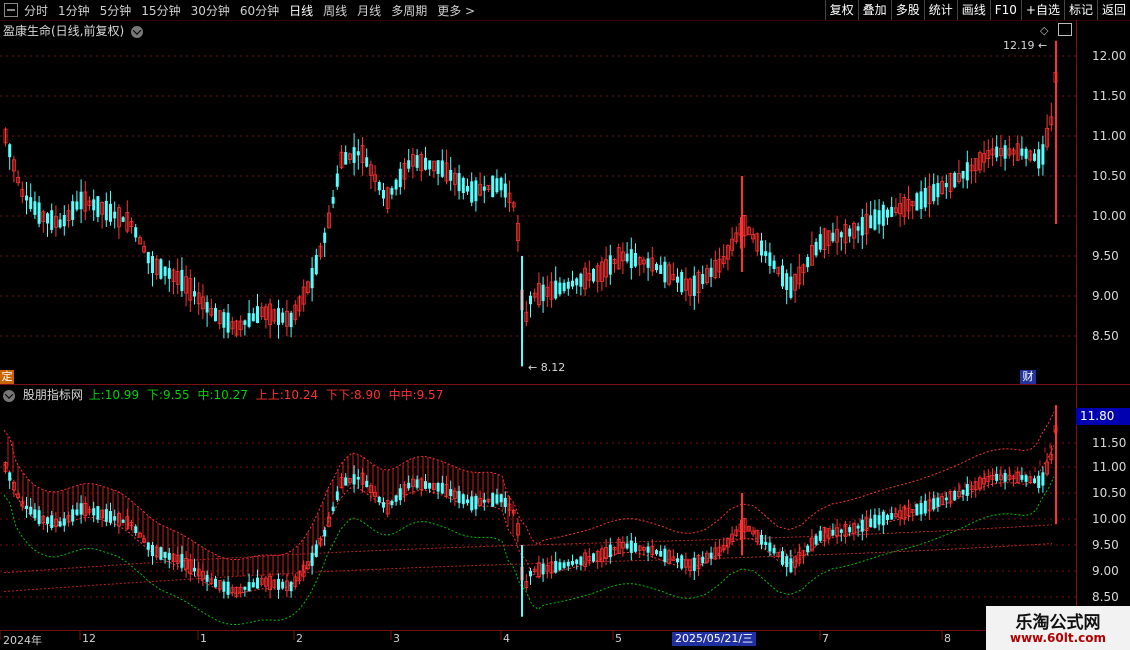 The height and width of the screenshot is (650, 1130). I want to click on panel-divider, so click(565, 384).